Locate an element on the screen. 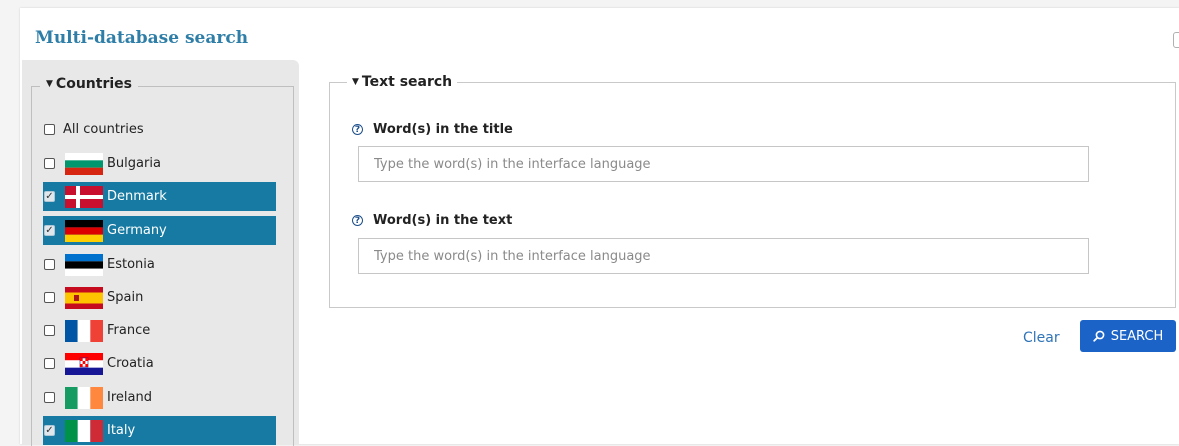 The width and height of the screenshot is (1179, 446). bulgaria-flag-icon is located at coordinates (84, 163).